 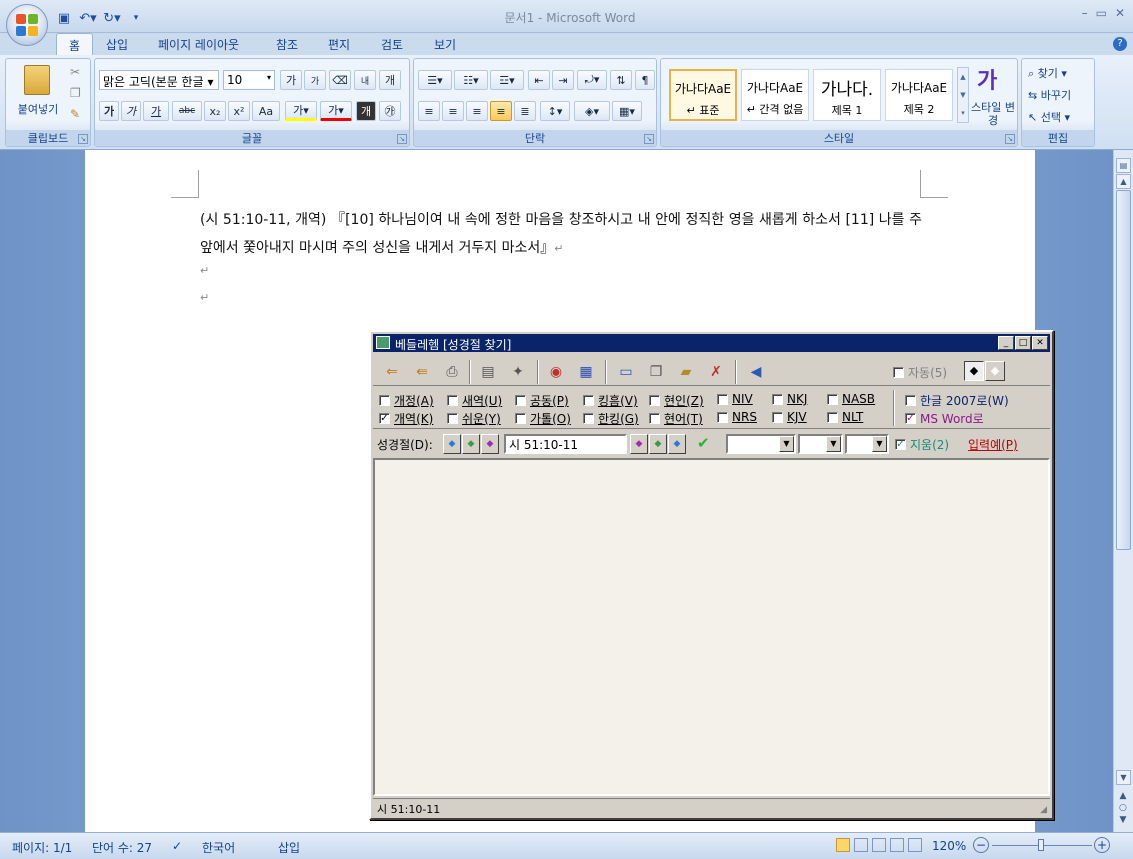 What do you see at coordinates (1123, 777) in the screenshot?
I see `scroll-down-icon: ▼` at bounding box center [1123, 777].